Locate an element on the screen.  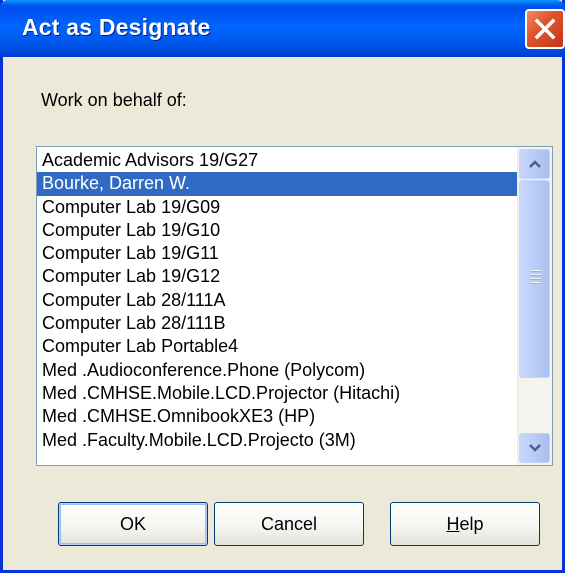
list-item: Bourke, Darren W. is located at coordinates (277, 184).